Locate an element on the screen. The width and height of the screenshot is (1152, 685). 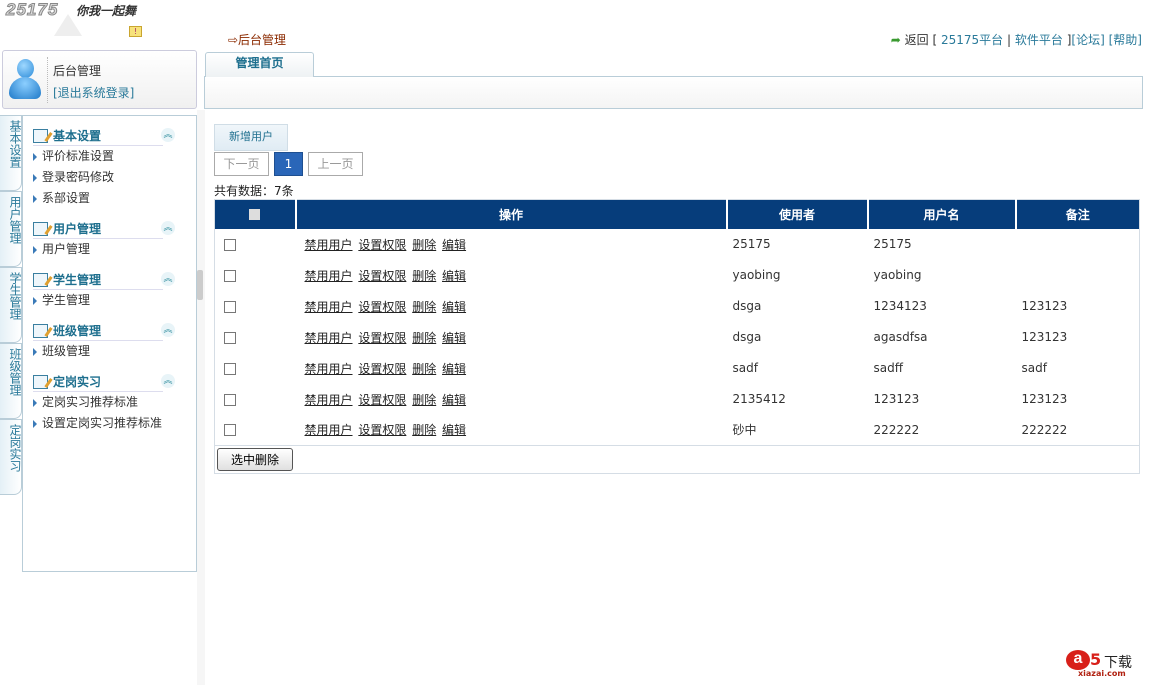
cell-username: 123123 is located at coordinates (896, 399).